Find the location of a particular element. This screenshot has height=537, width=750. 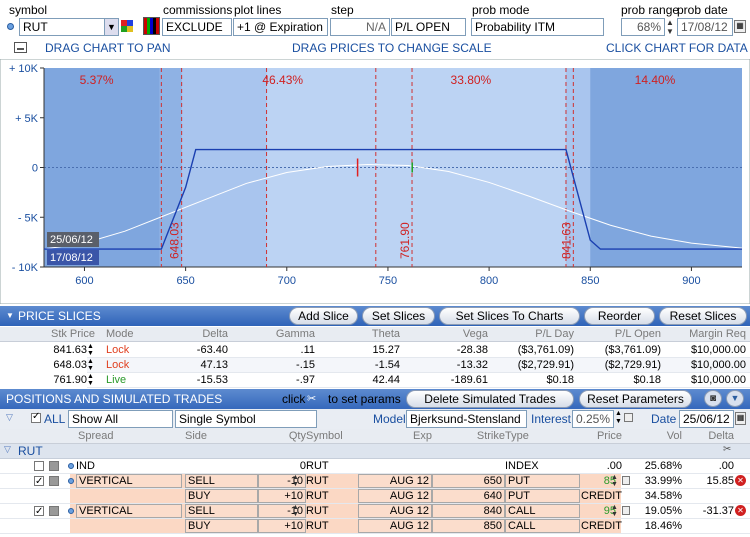

probrange-input: 68% is located at coordinates (643, 27).